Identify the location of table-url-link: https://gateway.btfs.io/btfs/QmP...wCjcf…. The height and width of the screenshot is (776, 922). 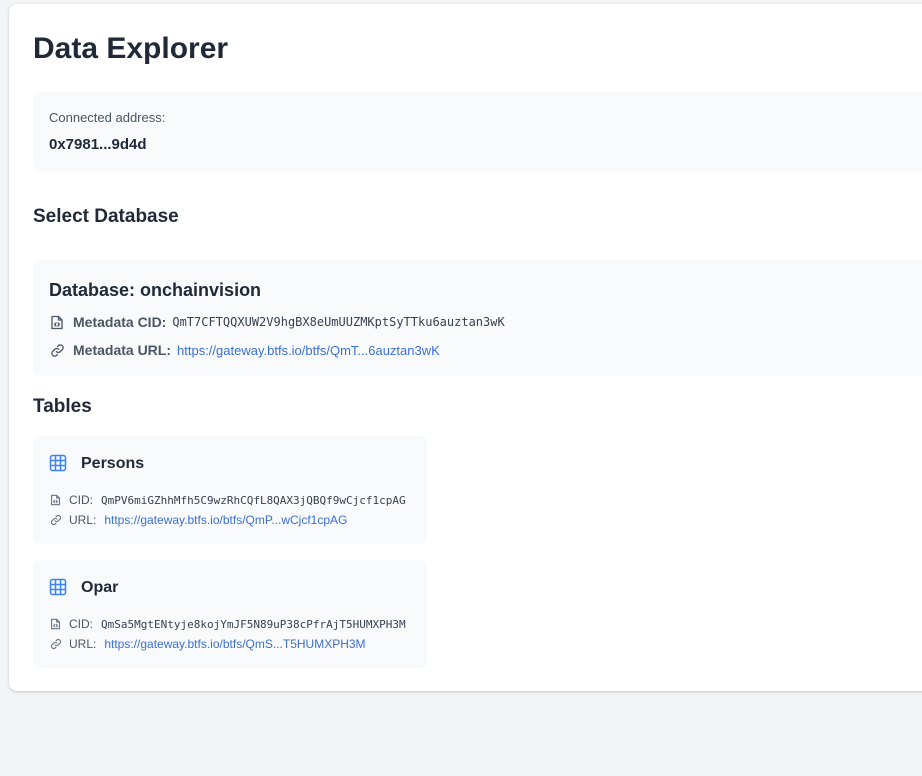
(225, 520).